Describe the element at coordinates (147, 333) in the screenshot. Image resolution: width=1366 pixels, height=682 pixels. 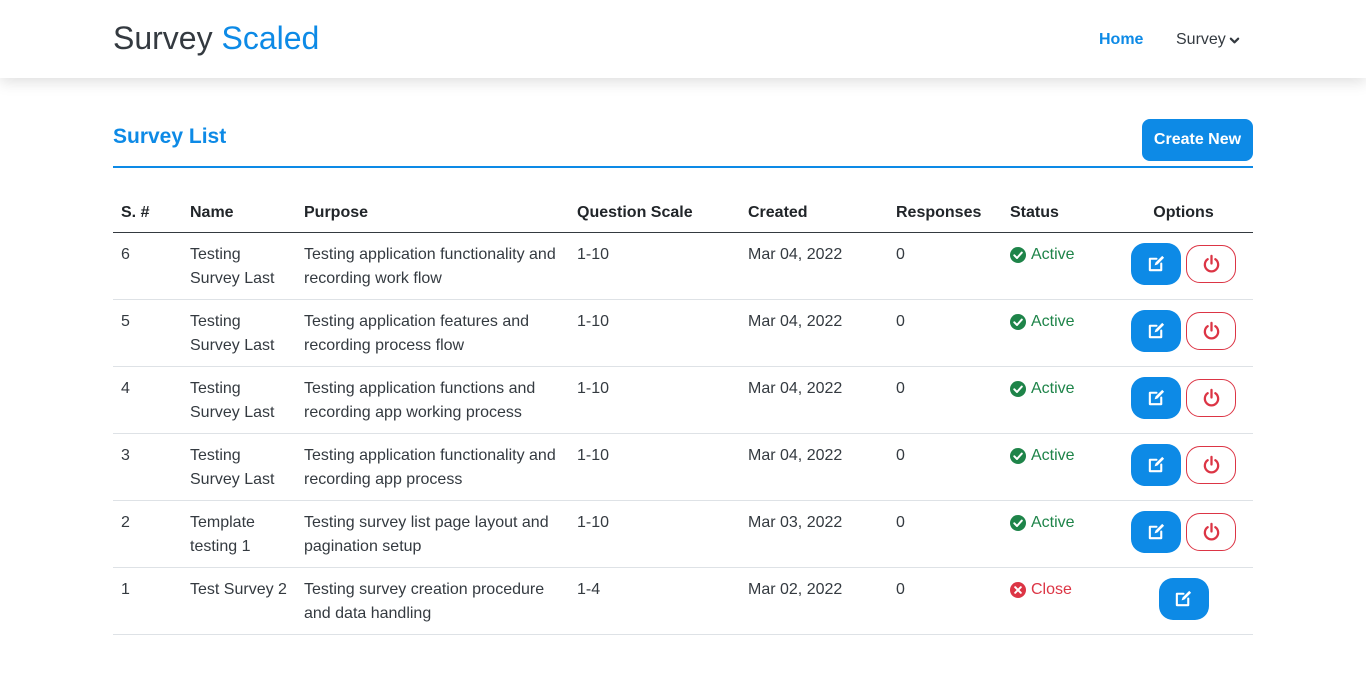
I see `cell-serial: 5` at that location.